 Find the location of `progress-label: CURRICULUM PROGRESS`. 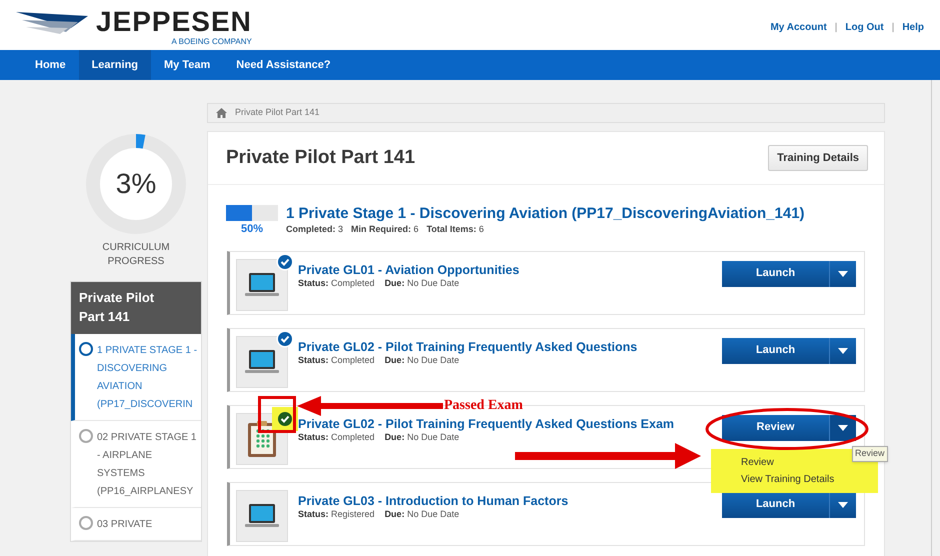

progress-label: CURRICULUM PROGRESS is located at coordinates (136, 255).